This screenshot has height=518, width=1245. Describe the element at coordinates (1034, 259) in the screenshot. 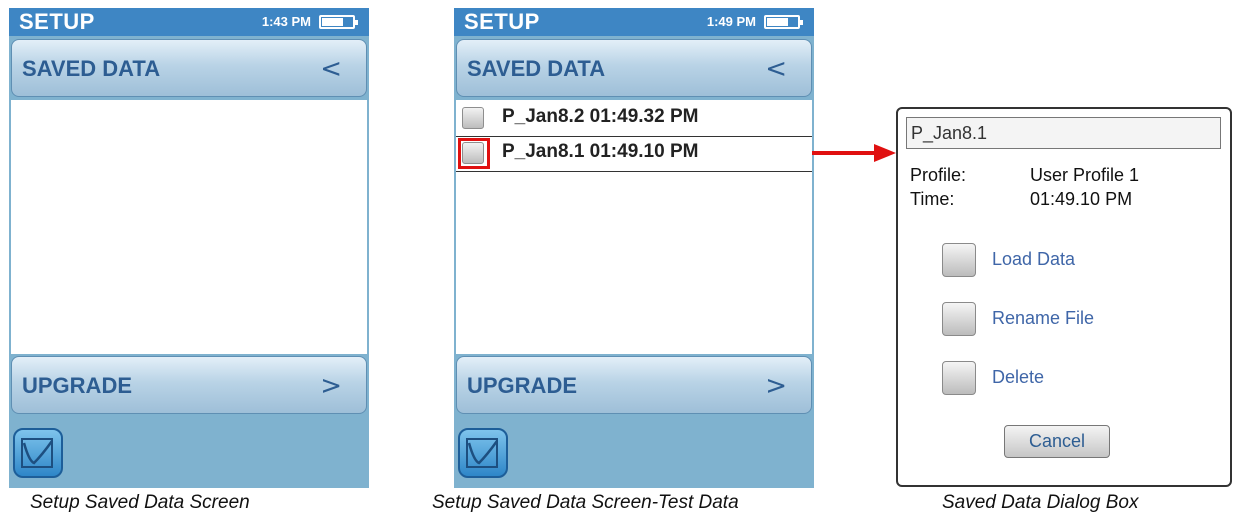

I see `load-data-label: Load Data` at that location.